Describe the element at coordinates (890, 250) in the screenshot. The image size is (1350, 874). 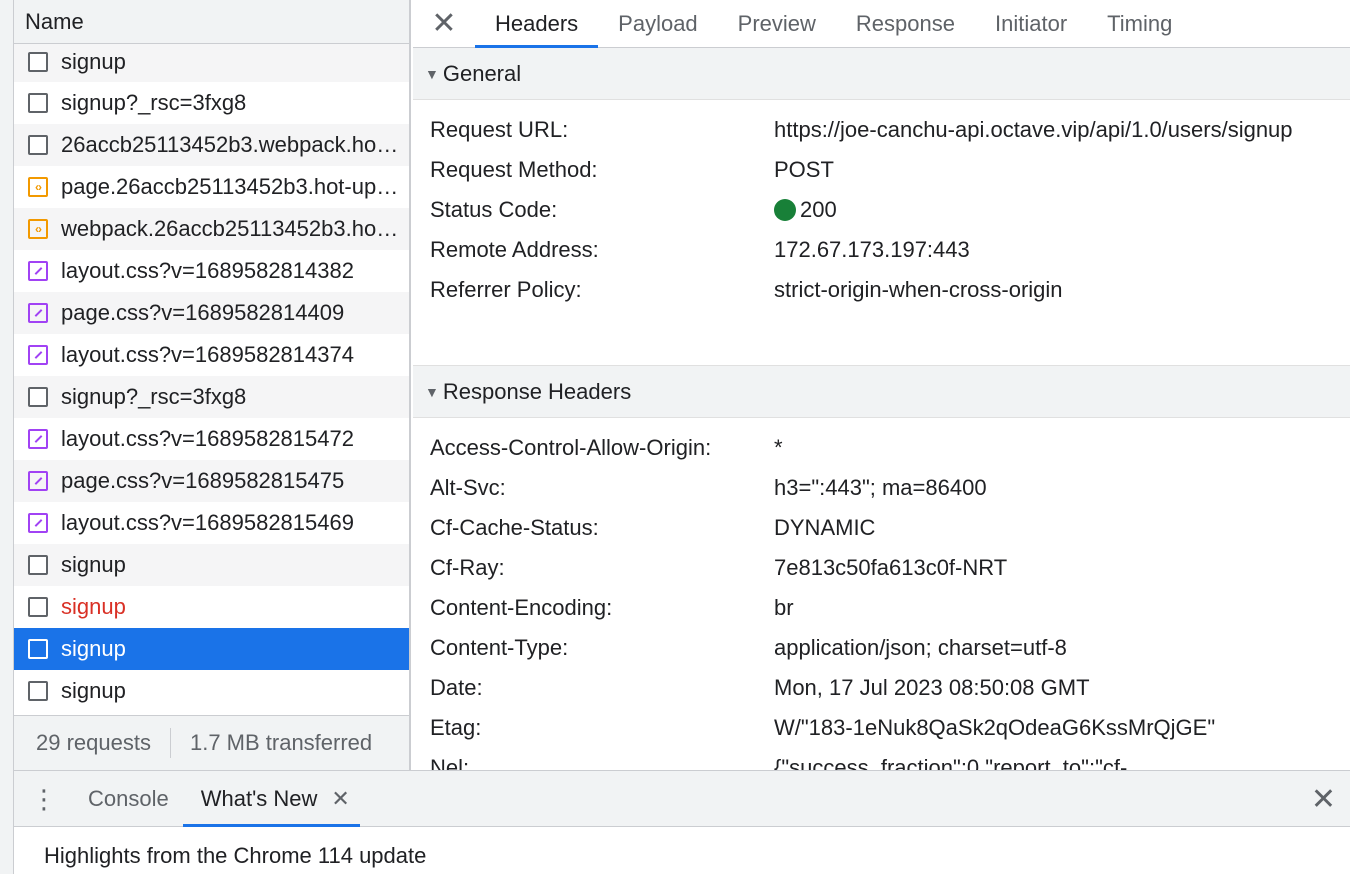
I see `header-row: Remote Address: 172.67.173.197:443` at that location.